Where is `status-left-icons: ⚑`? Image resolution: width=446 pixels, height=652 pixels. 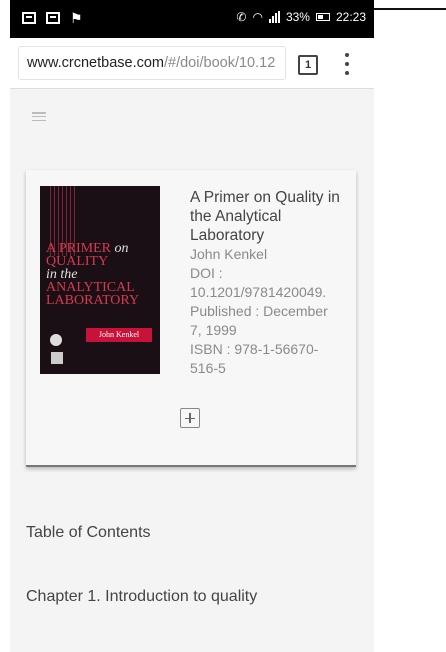 status-left-icons: ⚑ is located at coordinates (52, 18).